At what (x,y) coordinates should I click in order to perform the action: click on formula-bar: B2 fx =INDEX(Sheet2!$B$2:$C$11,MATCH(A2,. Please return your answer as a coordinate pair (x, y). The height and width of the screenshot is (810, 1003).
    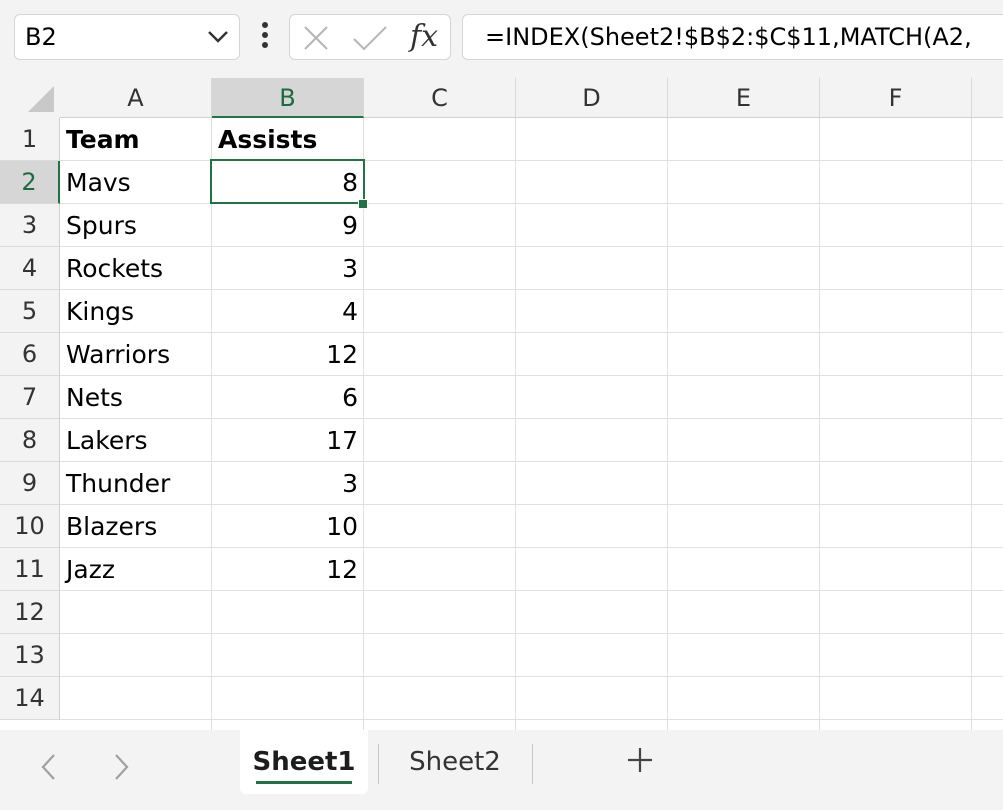
    Looking at the image, I should click on (501, 39).